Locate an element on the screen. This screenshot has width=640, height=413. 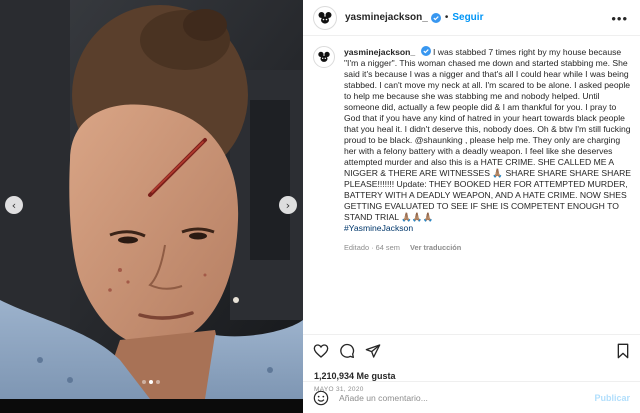
action-icons is located at coordinates (472, 351).